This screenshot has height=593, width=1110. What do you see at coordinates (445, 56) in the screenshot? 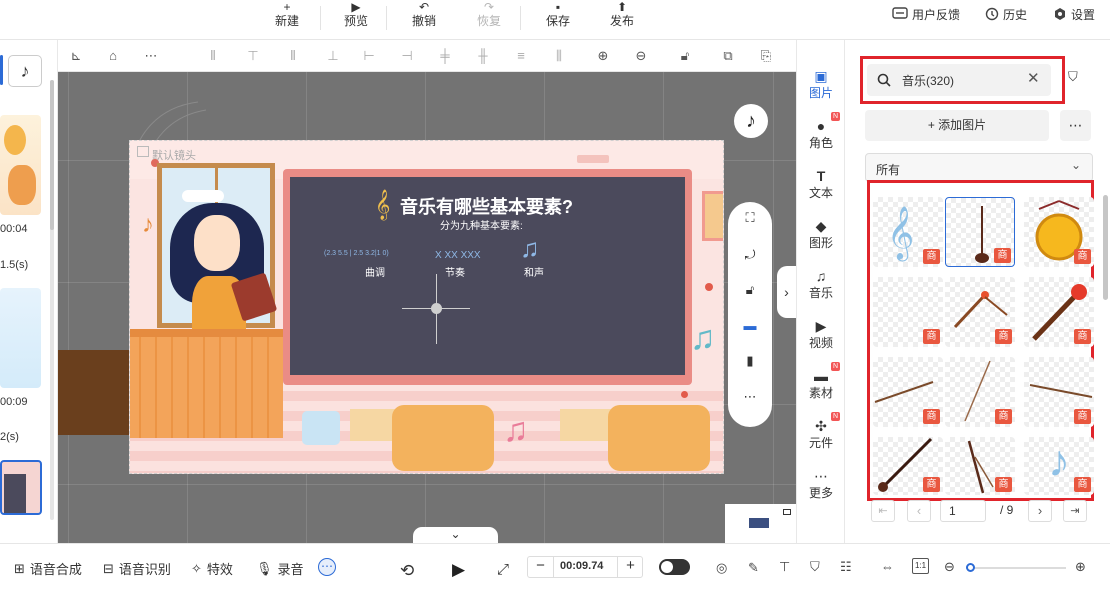
I see `align-center-icon: ╪` at bounding box center [445, 56].